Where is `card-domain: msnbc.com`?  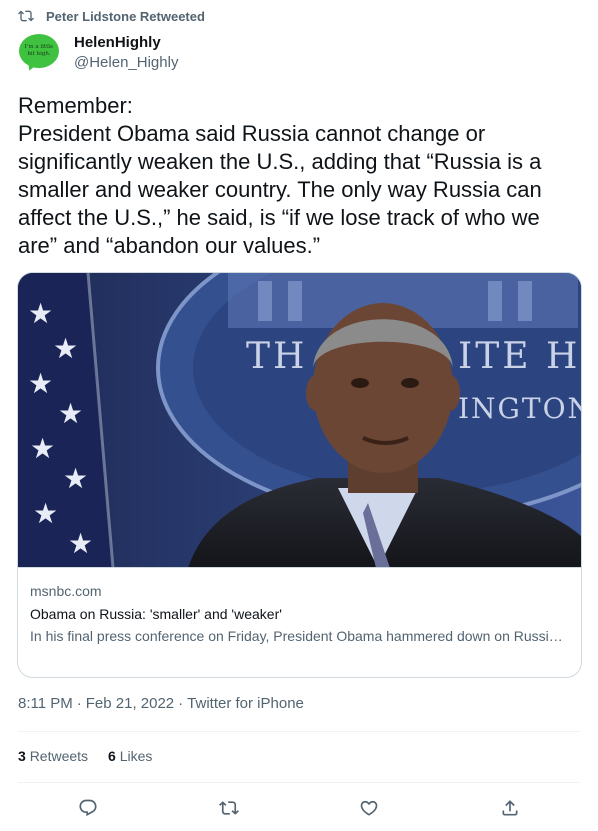 card-domain: msnbc.com is located at coordinates (66, 591).